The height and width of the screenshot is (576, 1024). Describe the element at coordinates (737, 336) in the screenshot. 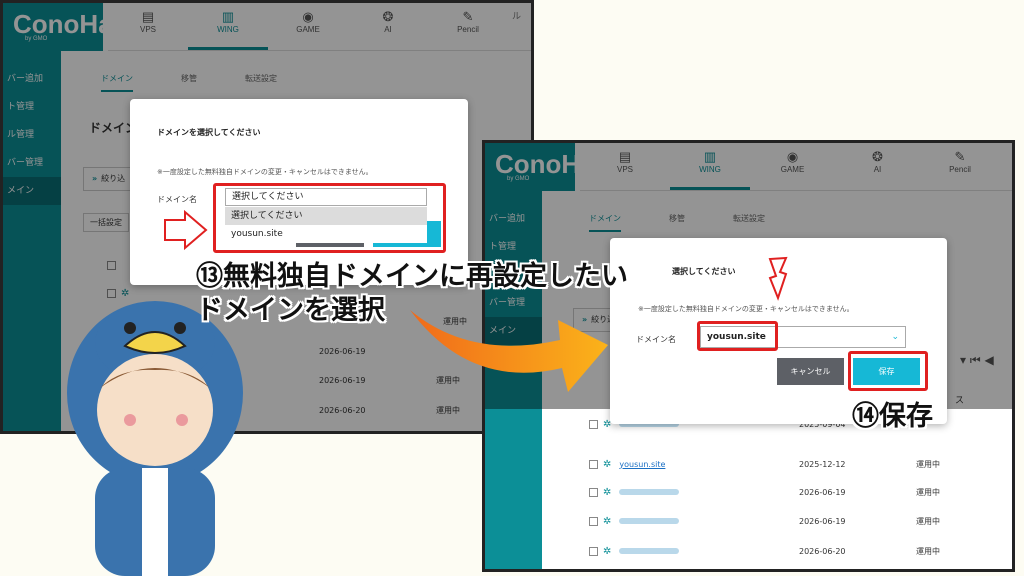

I see `highlight-box-domain` at that location.